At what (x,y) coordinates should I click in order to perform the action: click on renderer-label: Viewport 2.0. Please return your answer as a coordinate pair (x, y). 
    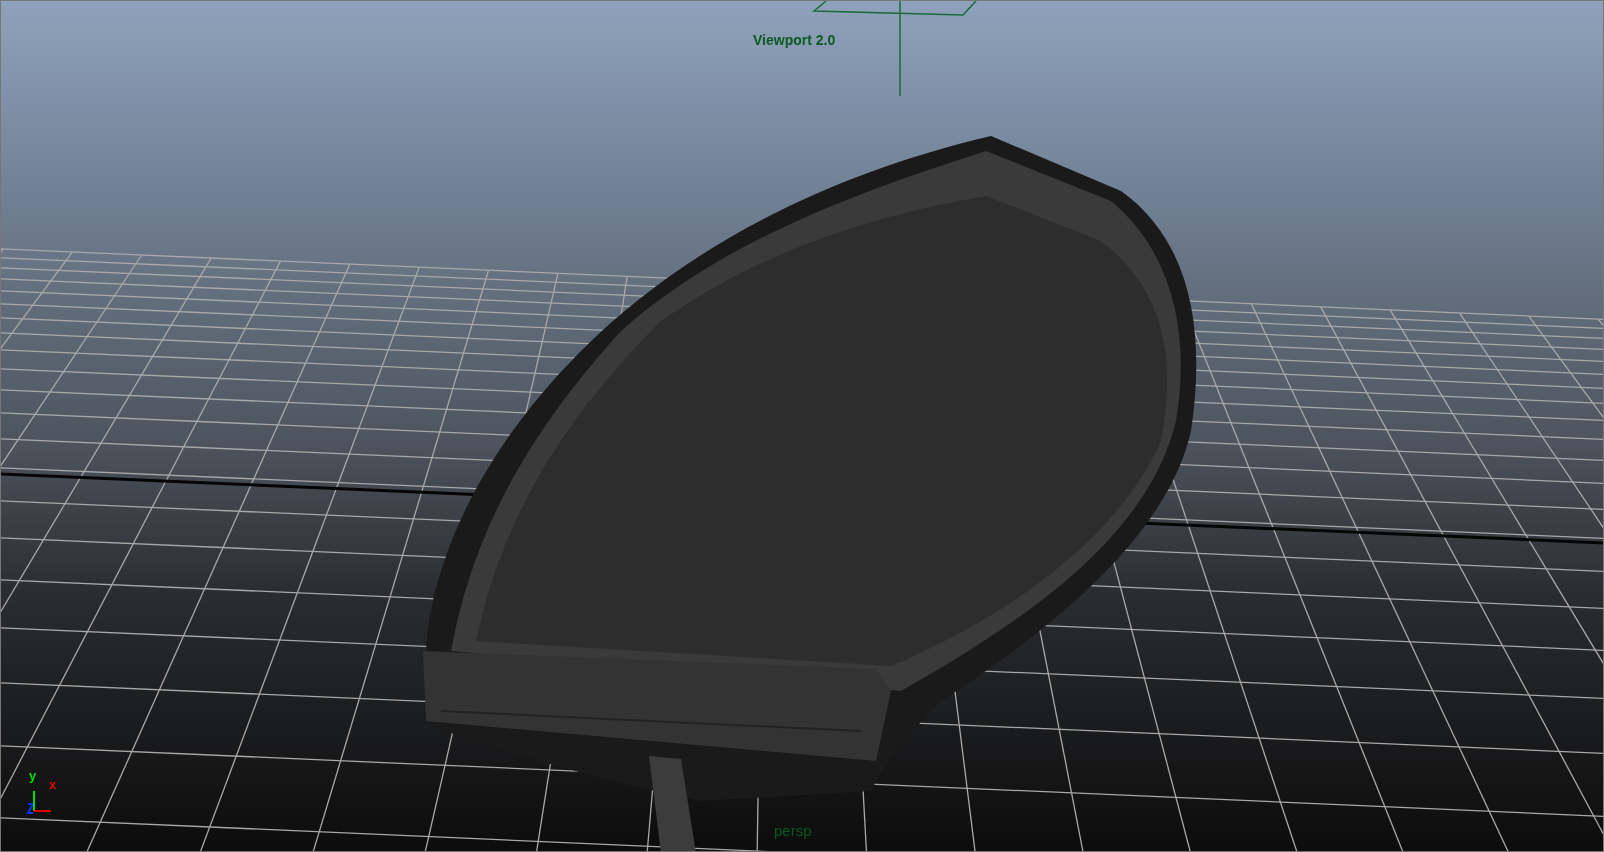
    Looking at the image, I should click on (794, 40).